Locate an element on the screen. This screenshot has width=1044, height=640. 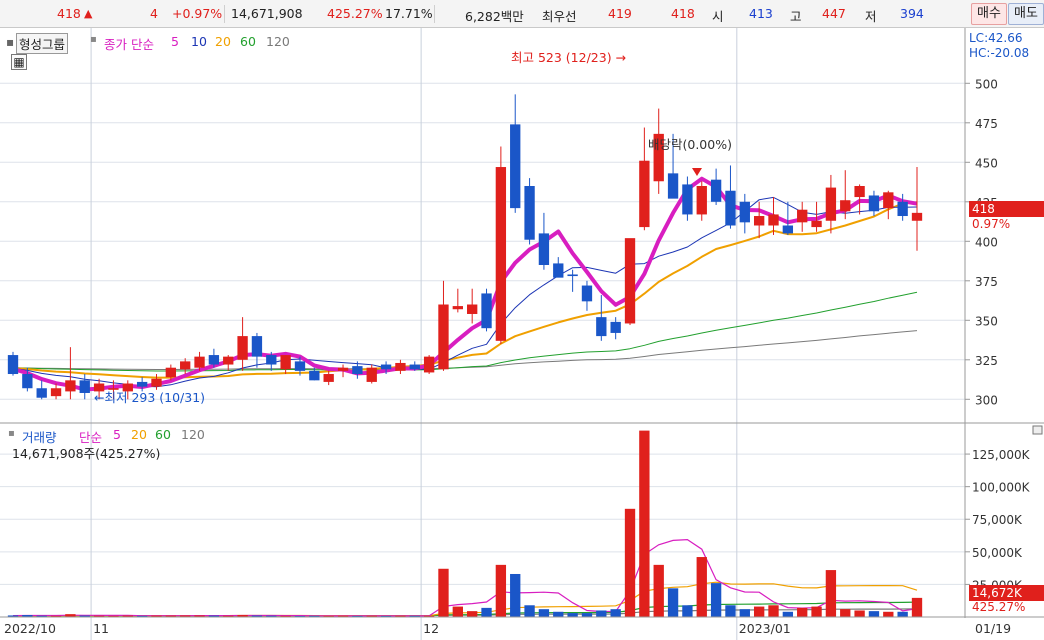
high-price: 447 is located at coordinates (834, 13).